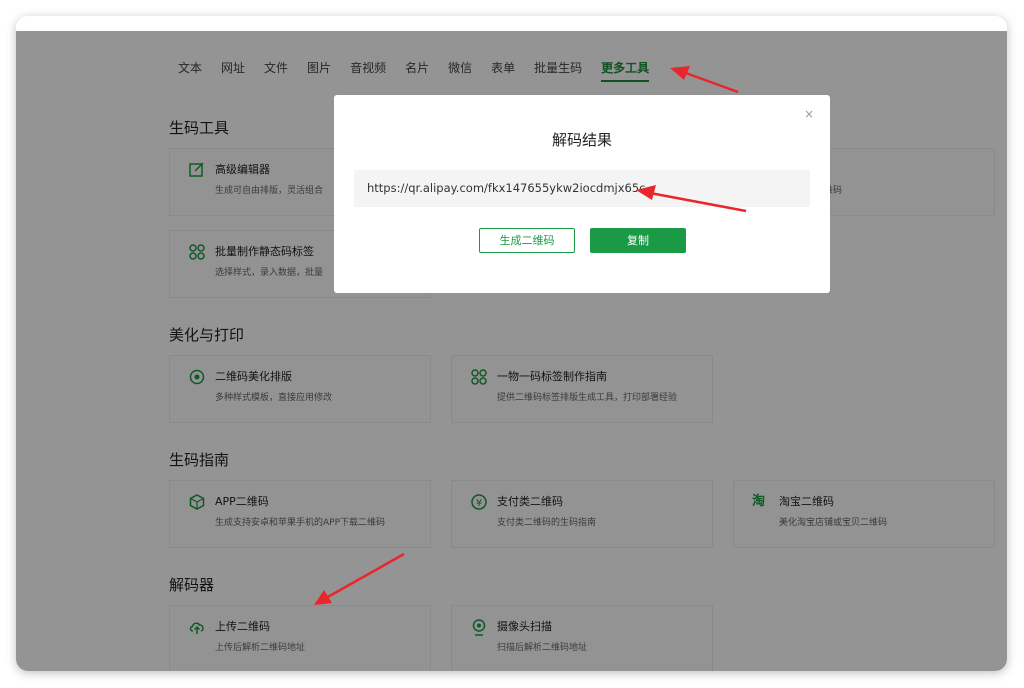 The width and height of the screenshot is (1024, 688). What do you see at coordinates (527, 240) in the screenshot?
I see `generate-qr-button: 生成二维码` at bounding box center [527, 240].